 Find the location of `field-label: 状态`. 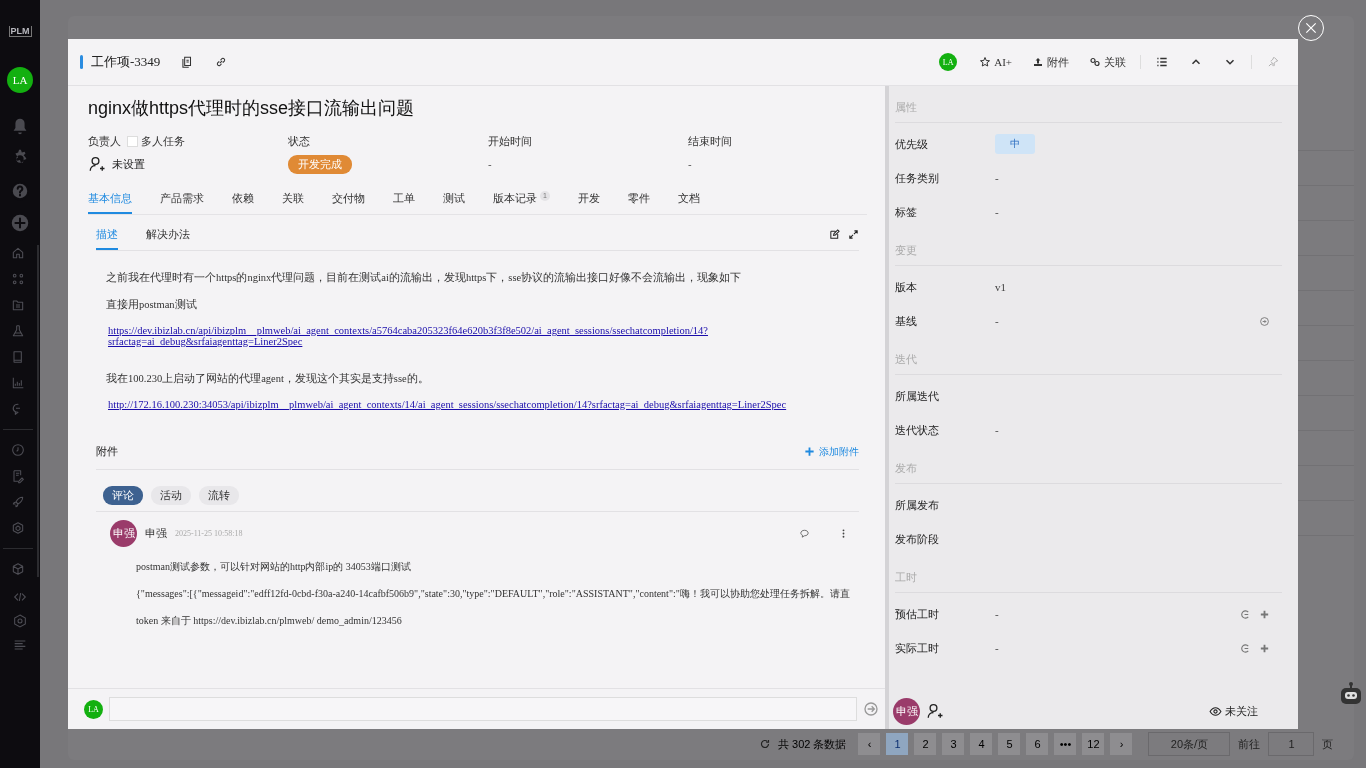

field-label: 状态 is located at coordinates (299, 141).